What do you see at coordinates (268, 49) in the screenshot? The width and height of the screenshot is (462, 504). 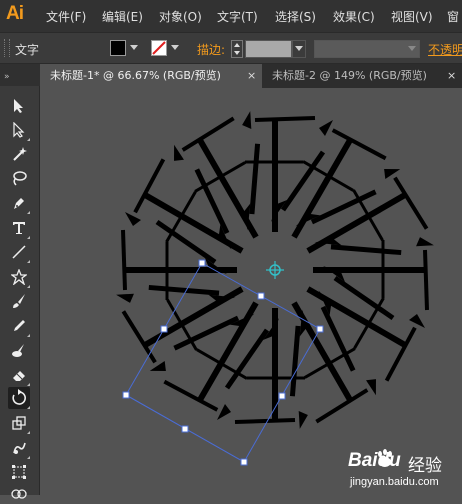 I see `stroke-weight-field` at bounding box center [268, 49].